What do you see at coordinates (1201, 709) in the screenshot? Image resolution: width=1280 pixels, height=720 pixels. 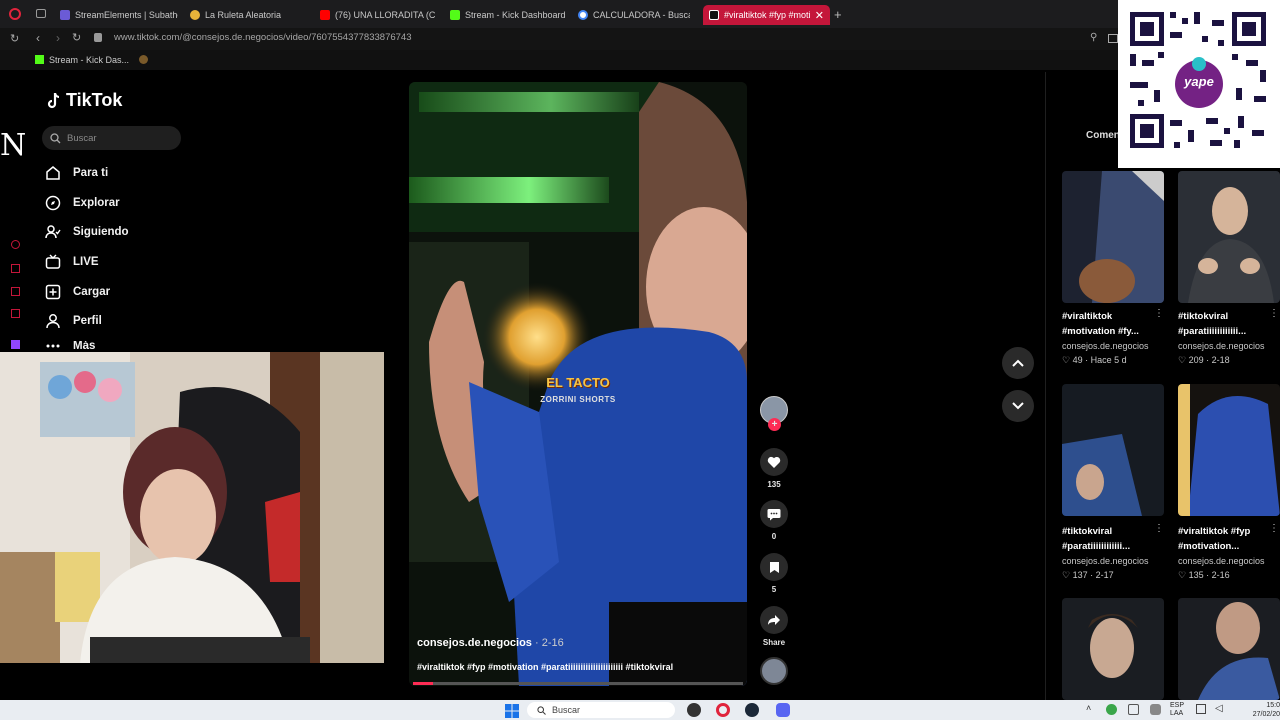 I see `network-icon` at bounding box center [1201, 709].